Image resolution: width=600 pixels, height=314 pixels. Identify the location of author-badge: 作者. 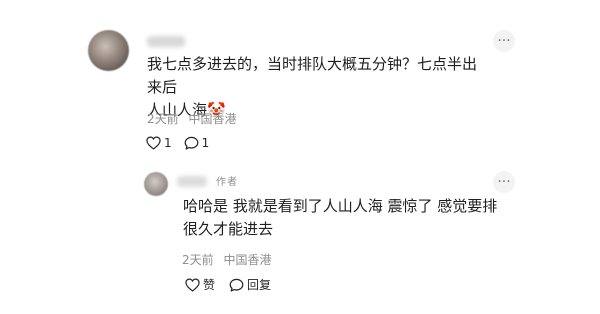
(227, 182).